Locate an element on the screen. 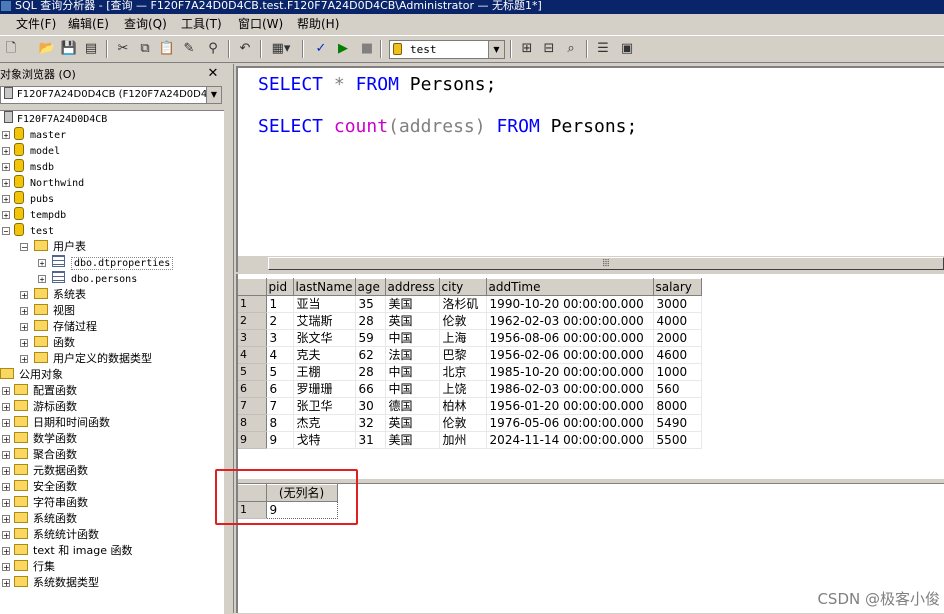 This screenshot has height=614, width=944. table-cell: 北京 is located at coordinates (463, 372).